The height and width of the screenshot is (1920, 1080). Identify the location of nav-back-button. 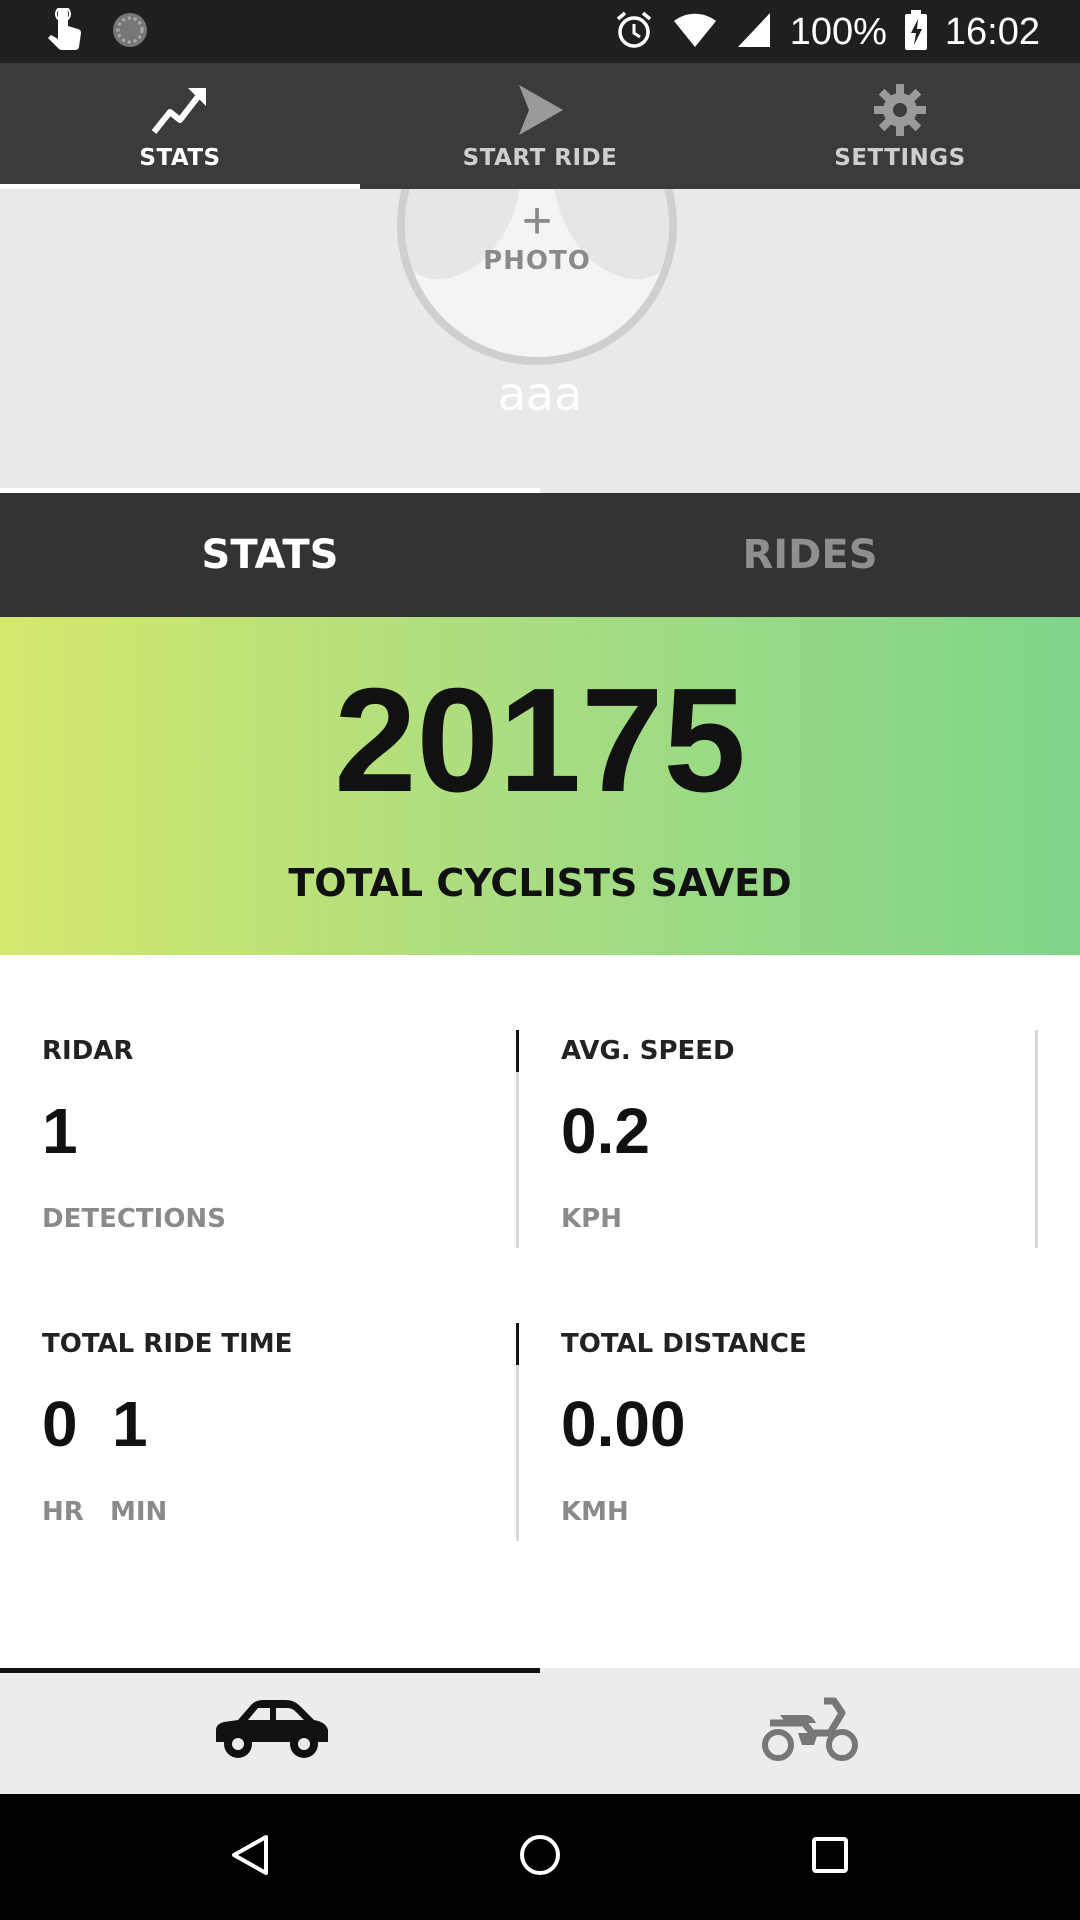
(250, 1857).